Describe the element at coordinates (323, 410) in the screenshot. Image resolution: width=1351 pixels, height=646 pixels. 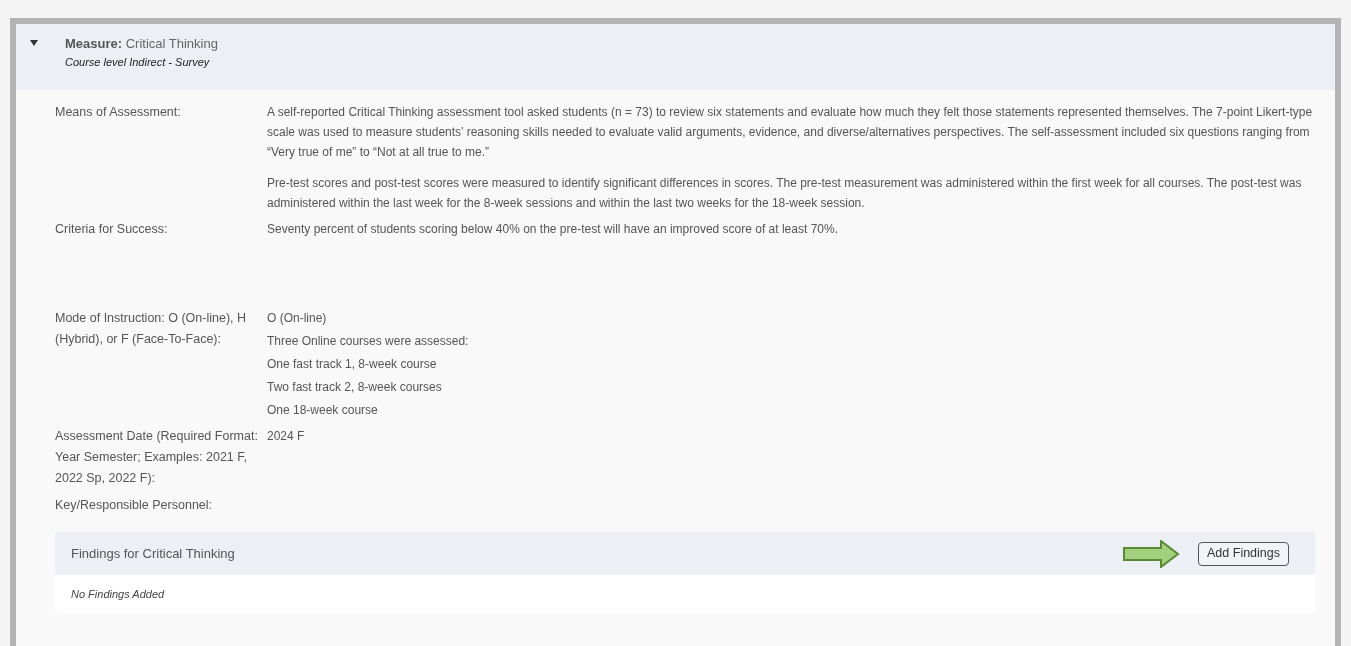
I see `field-value: One 18-week course` at that location.